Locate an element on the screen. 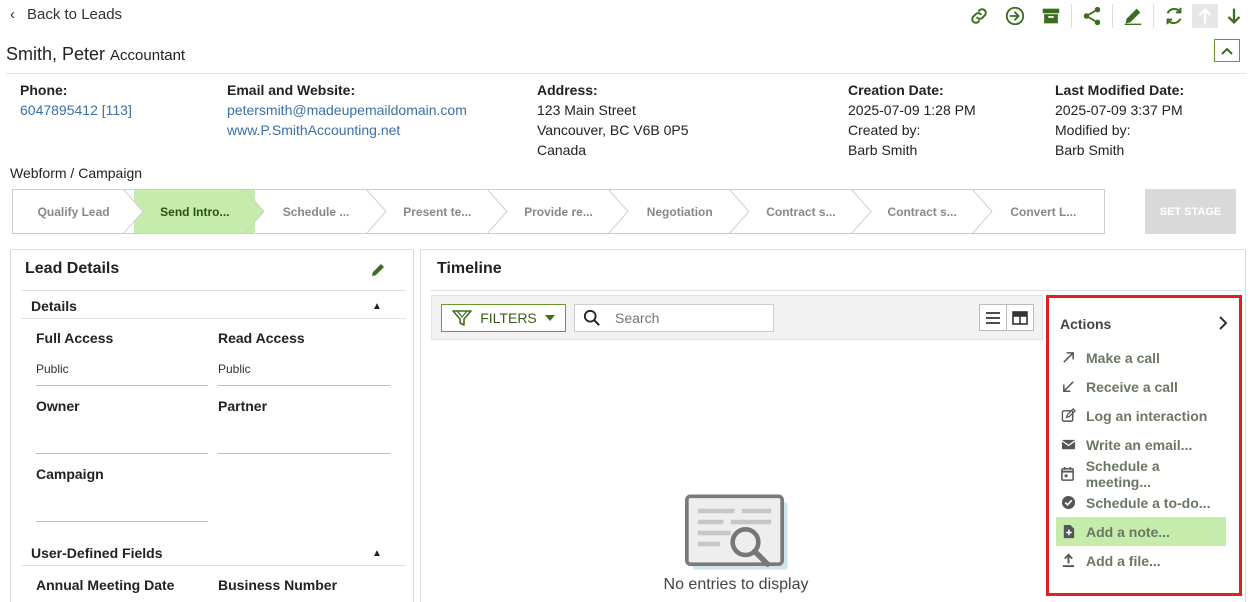 The width and height of the screenshot is (1260, 602). campaign-label: Campaign is located at coordinates (70, 474).